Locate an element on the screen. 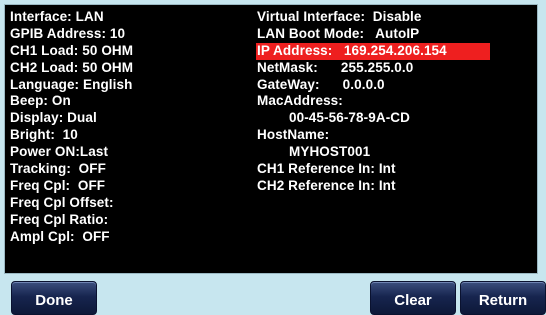  tracking-setting: Tracking: OFF is located at coordinates (58, 169).